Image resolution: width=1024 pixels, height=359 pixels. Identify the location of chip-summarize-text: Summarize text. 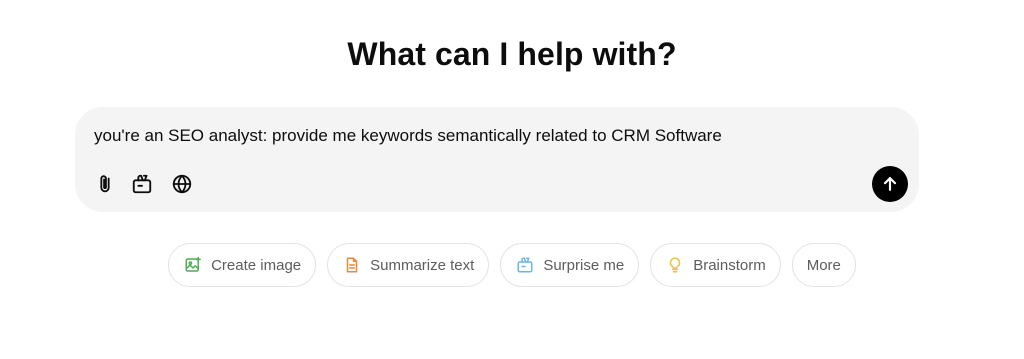
(408, 265).